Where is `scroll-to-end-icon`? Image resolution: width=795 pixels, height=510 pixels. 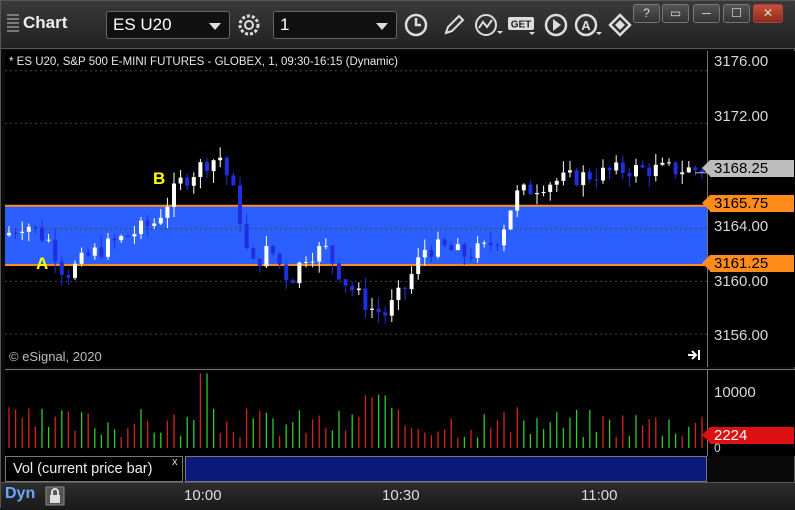
scroll-to-end-icon is located at coordinates (695, 355).